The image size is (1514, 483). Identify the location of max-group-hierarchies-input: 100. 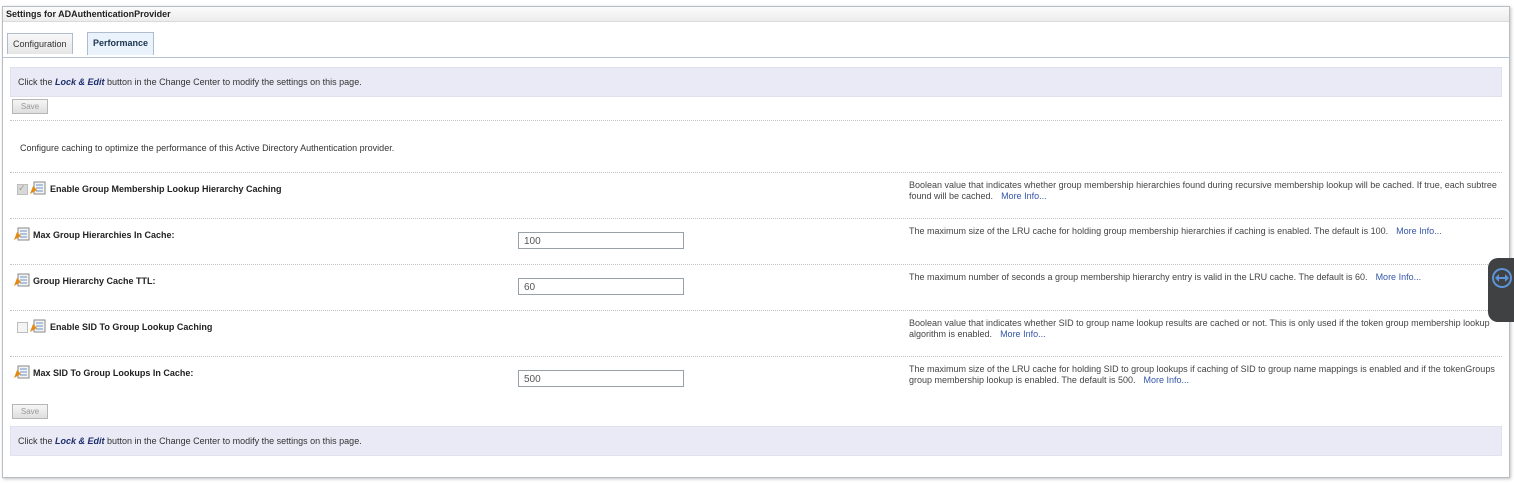
(601, 240).